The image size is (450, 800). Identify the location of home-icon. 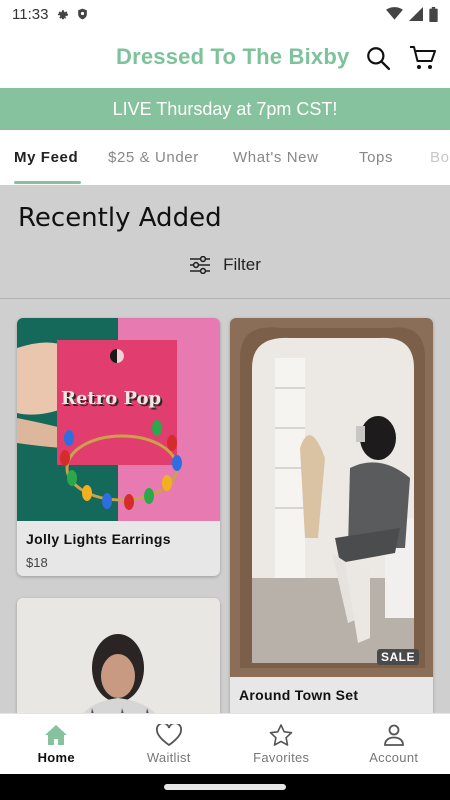
(56, 734).